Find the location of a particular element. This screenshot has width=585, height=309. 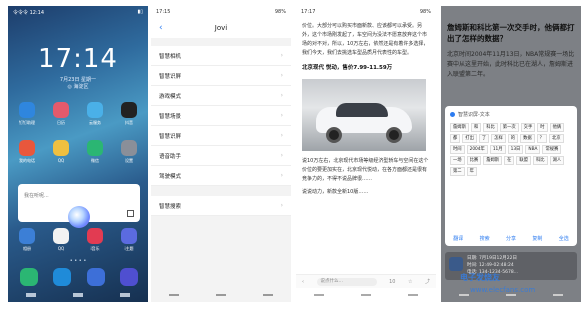

status-bar: 令令令 12:14 ▮▯ is located at coordinates (78, 12).